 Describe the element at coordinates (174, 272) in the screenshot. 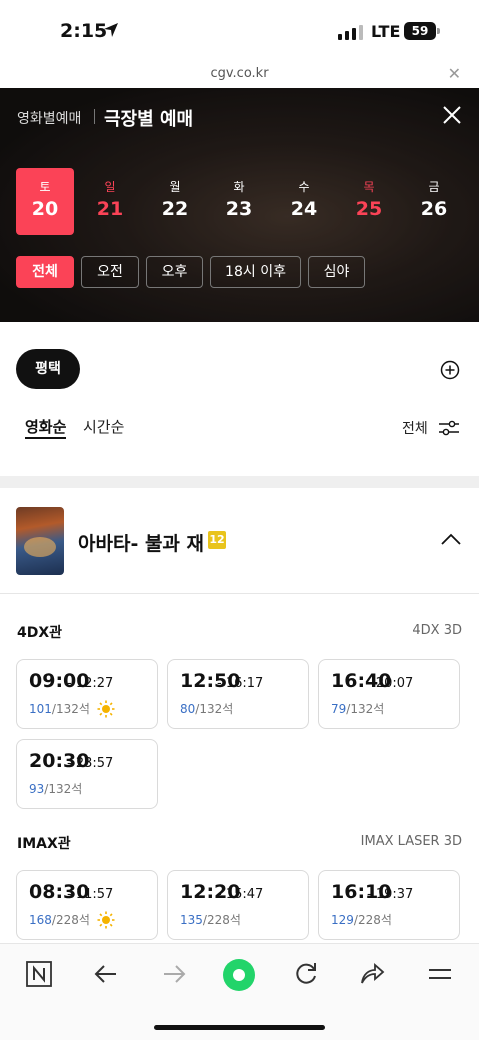

I see `time-filter-2: 오후` at that location.